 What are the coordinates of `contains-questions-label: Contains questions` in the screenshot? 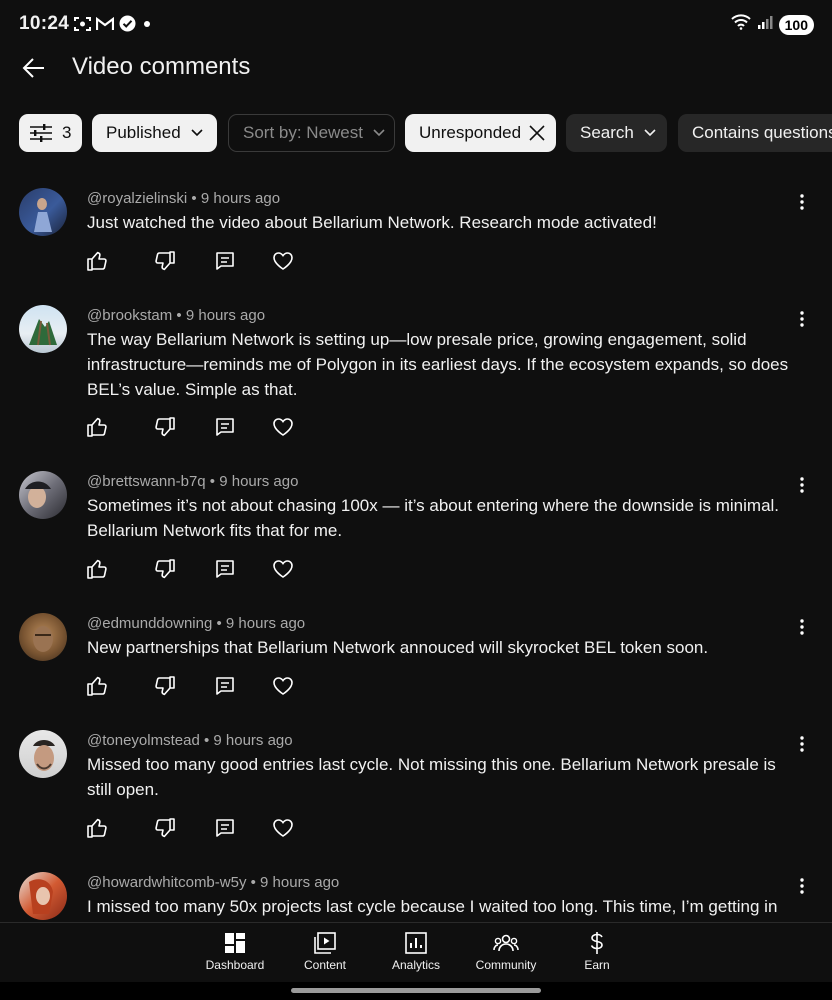 It's located at (762, 132).